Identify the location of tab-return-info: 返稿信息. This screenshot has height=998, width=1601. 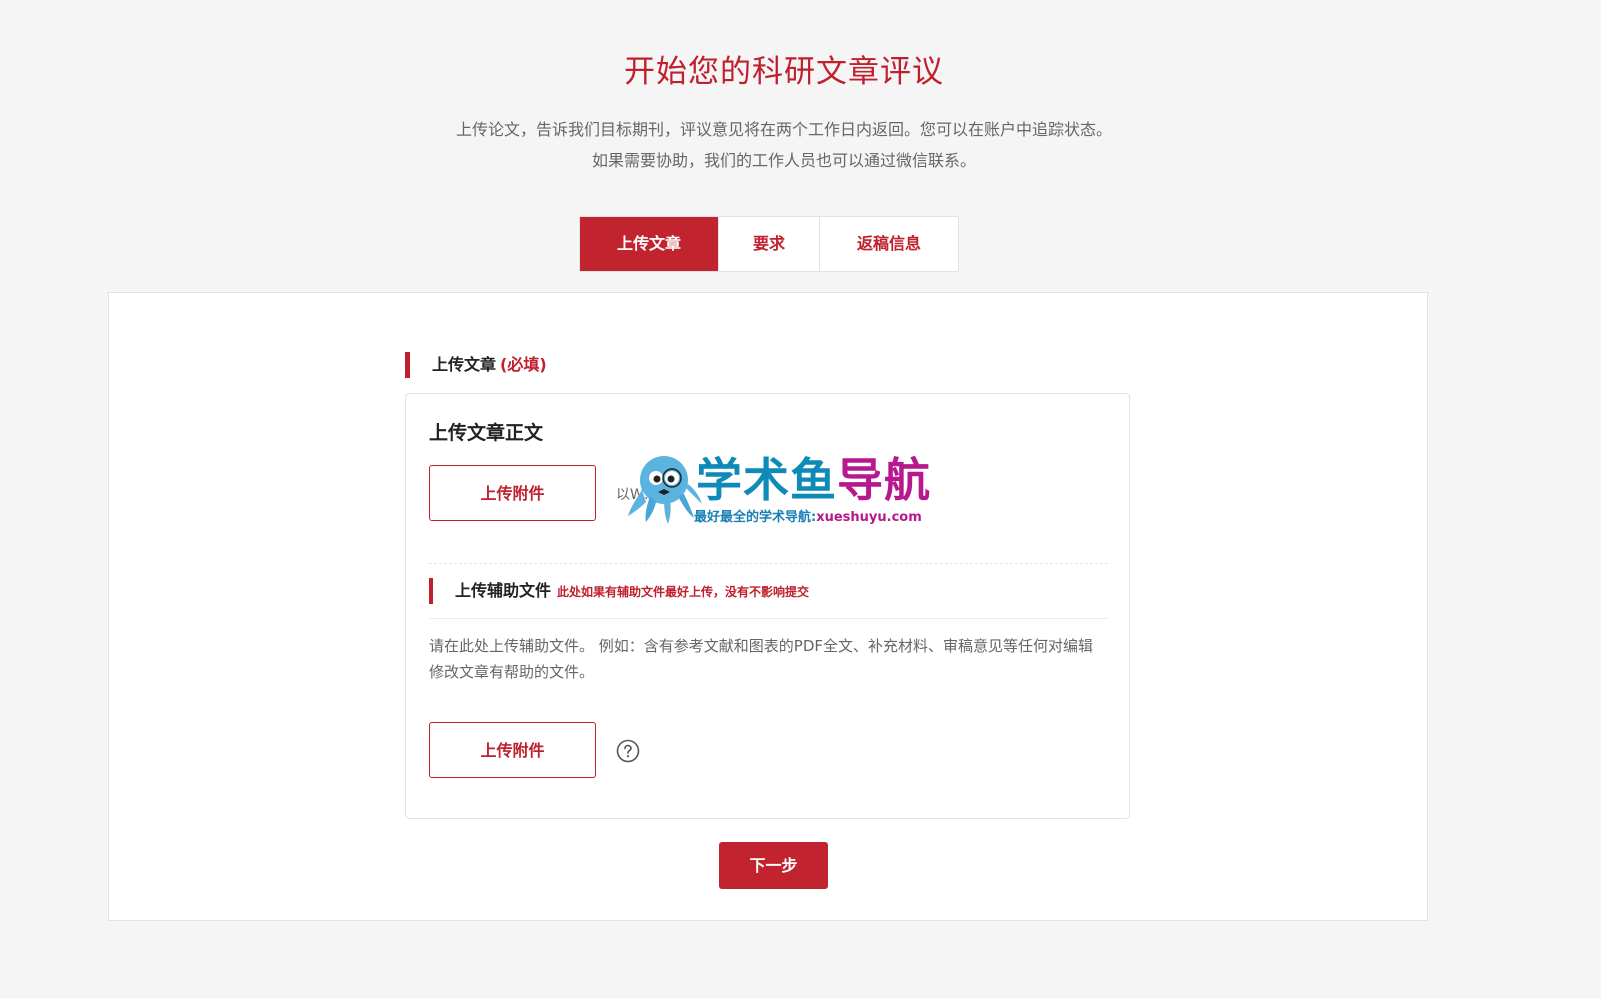
(889, 244).